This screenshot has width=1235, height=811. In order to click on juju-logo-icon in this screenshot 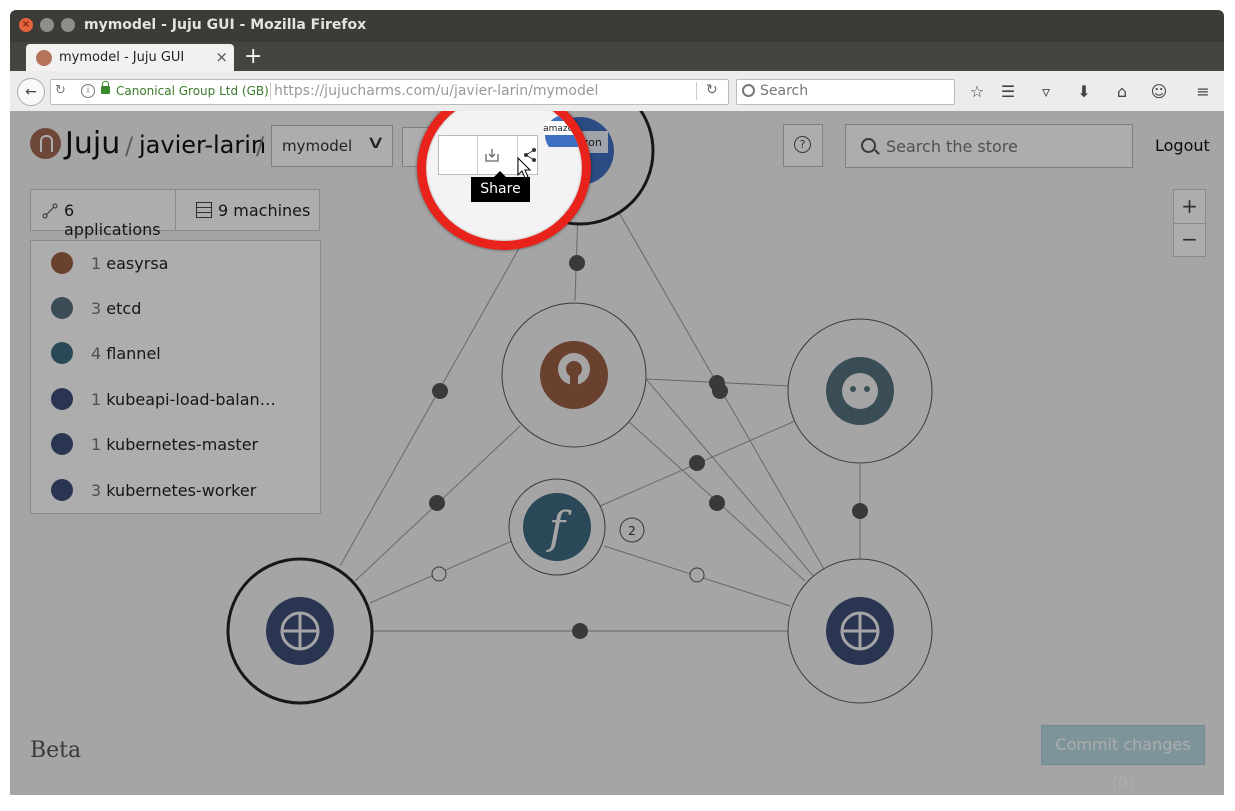, I will do `click(45, 143)`.